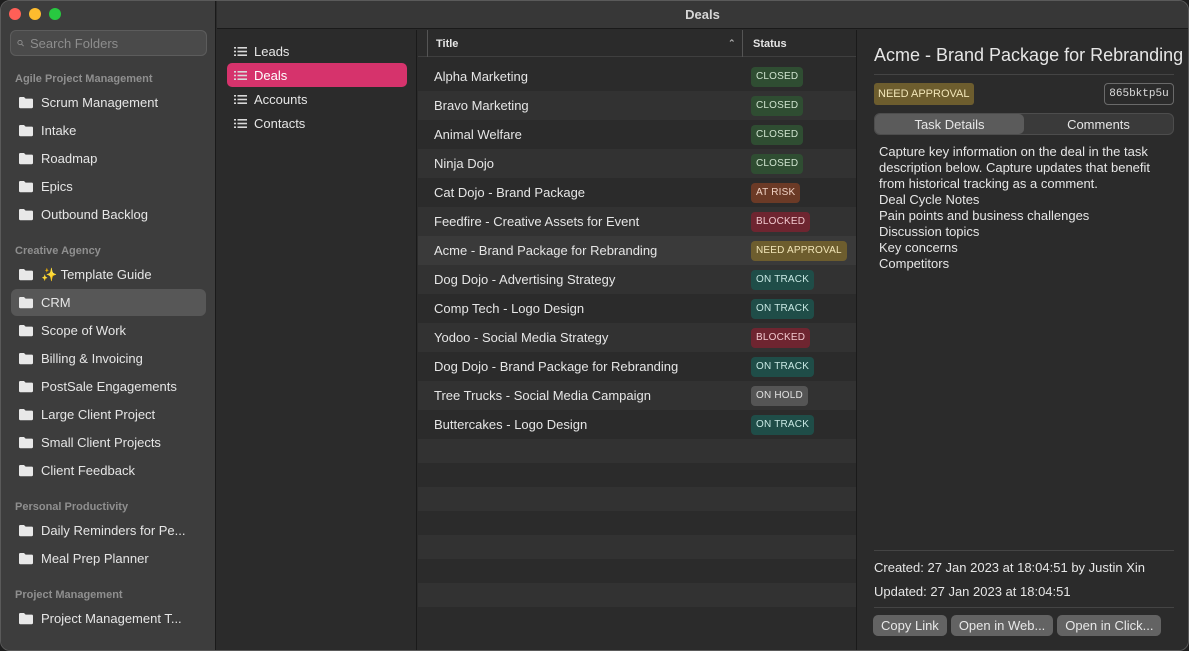 The height and width of the screenshot is (651, 1189). Describe the element at coordinates (35, 14) in the screenshot. I see `minimize-window-button` at that location.